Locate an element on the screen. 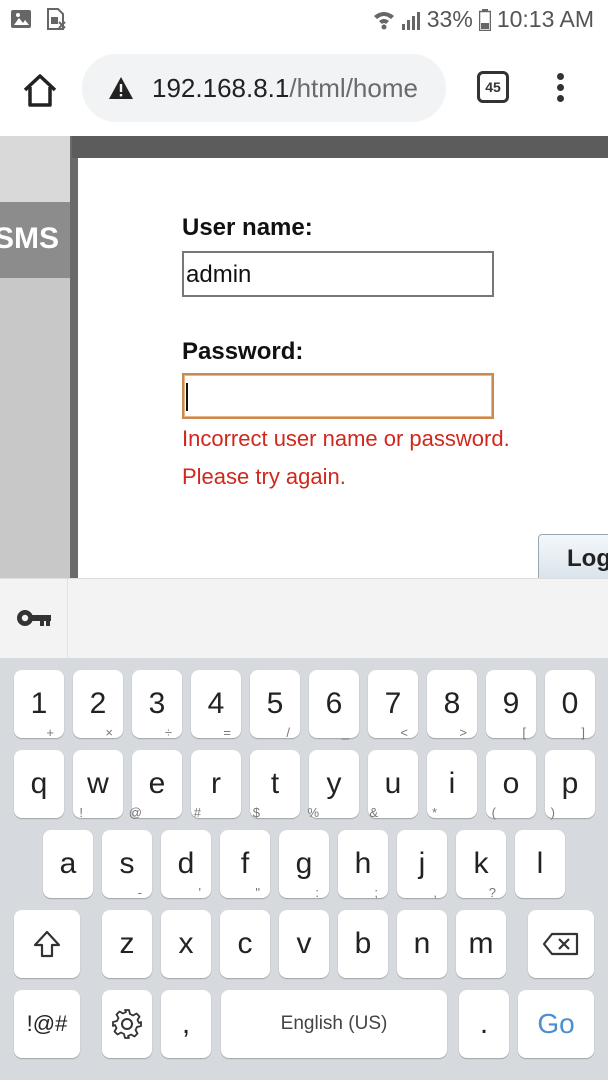 The height and width of the screenshot is (1080, 608). key-4: 4 is located at coordinates (216, 704).